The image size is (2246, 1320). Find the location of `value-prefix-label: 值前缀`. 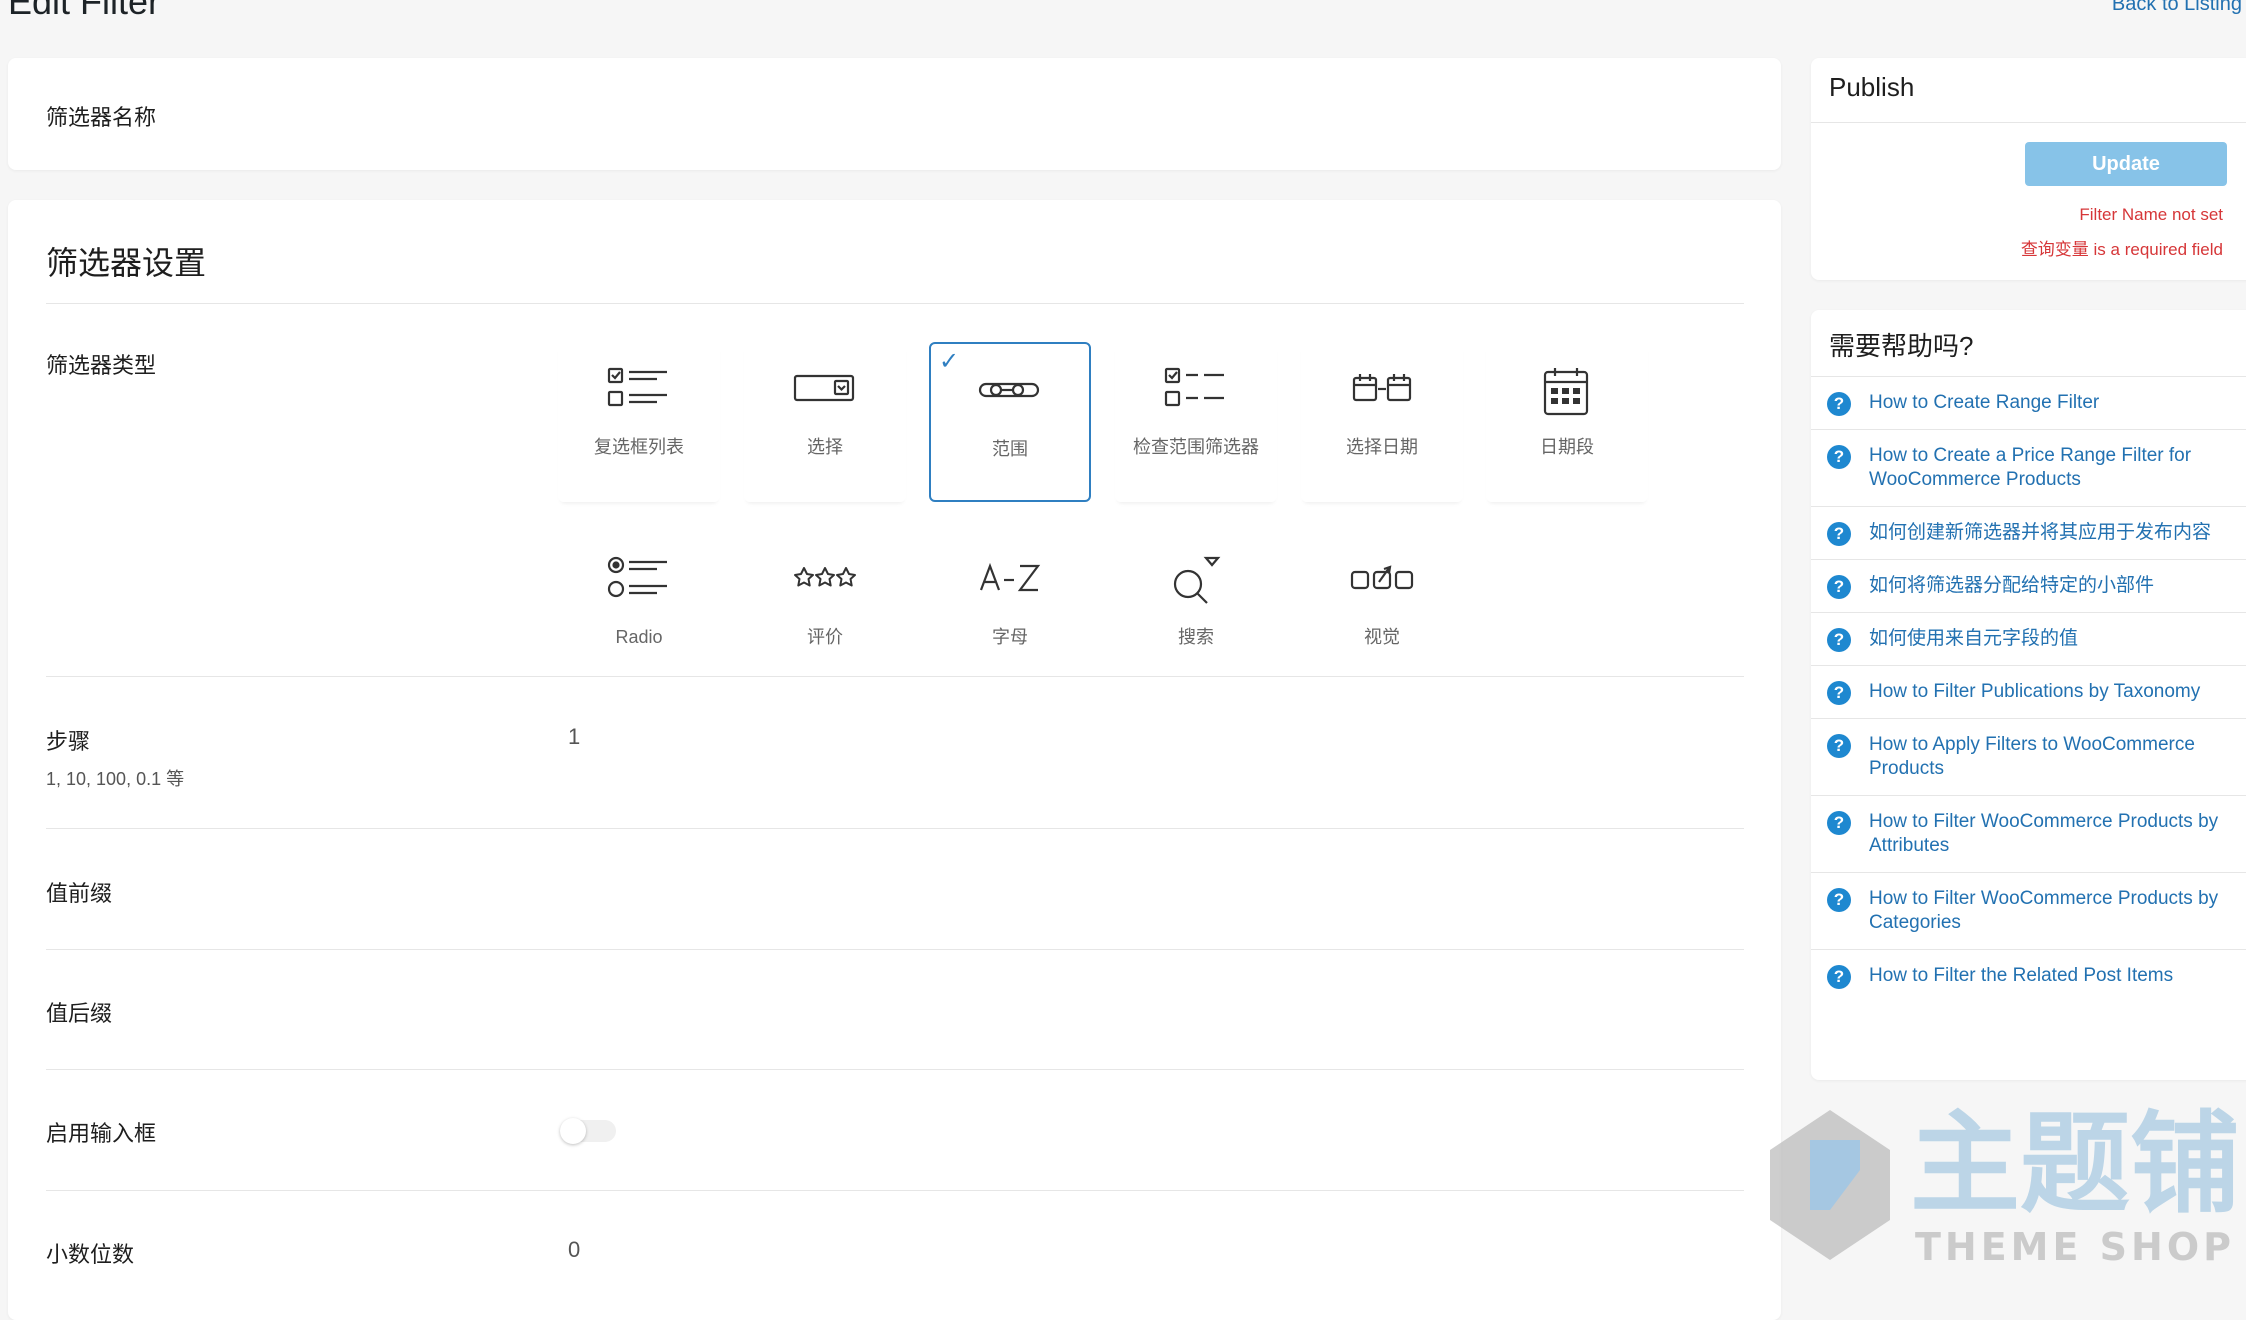

value-prefix-label: 值前缀 is located at coordinates (79, 893).